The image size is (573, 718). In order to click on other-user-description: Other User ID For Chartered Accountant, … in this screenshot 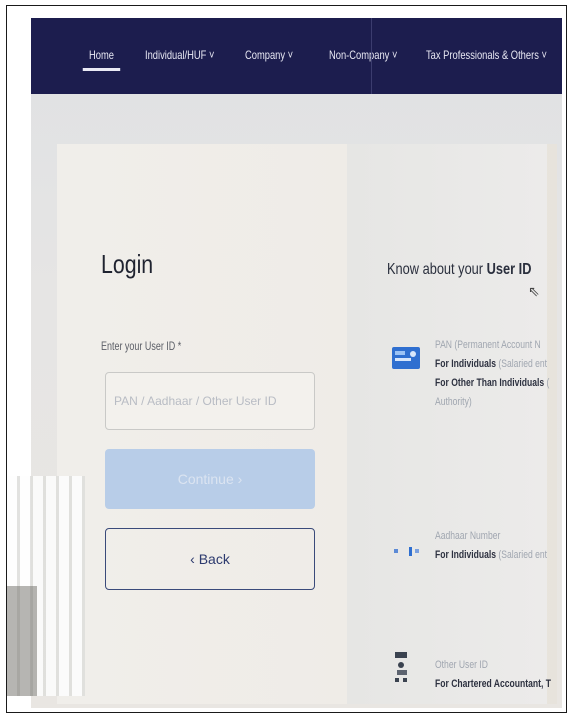, I will do `click(493, 675)`.